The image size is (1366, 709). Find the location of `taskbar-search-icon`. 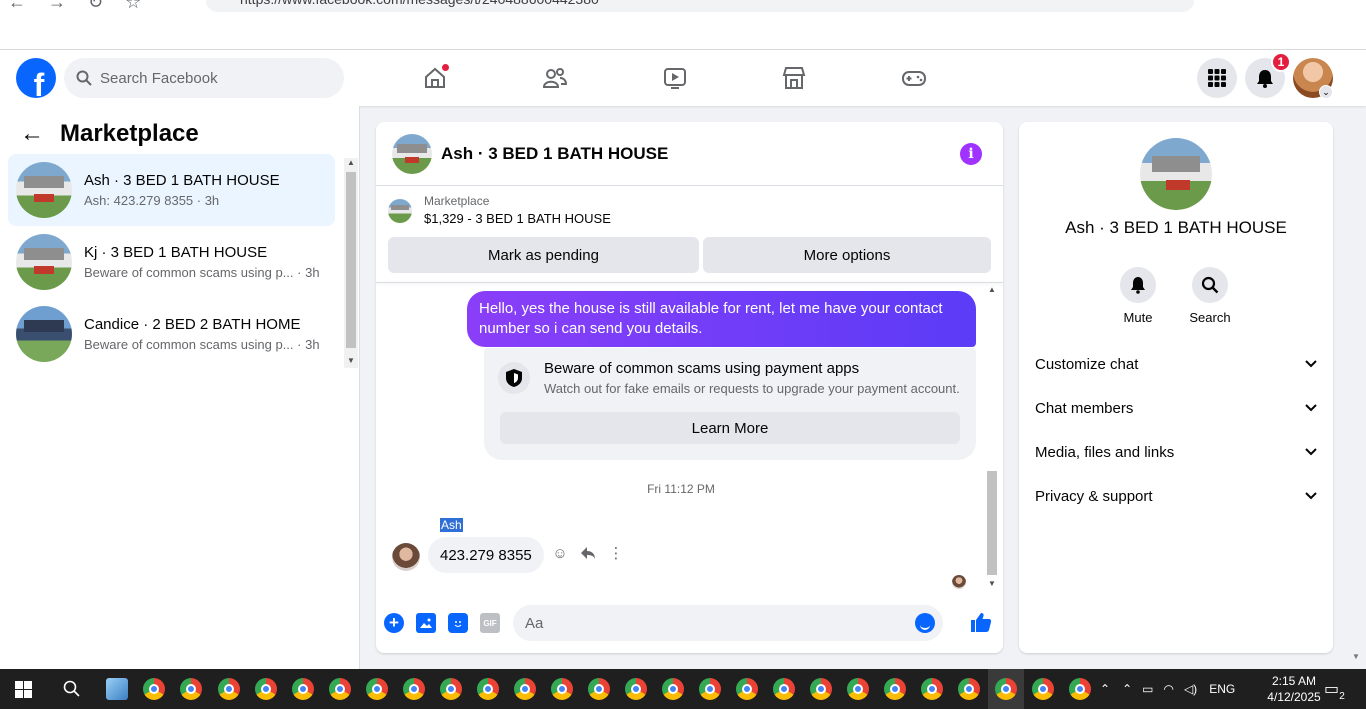

taskbar-search-icon is located at coordinates (72, 689).